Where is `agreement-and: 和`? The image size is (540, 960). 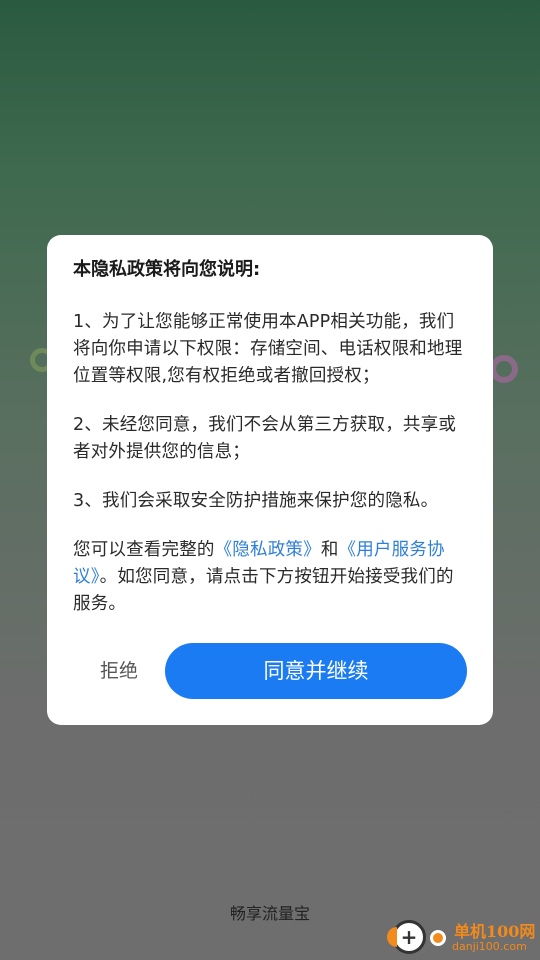
agreement-and: 和 is located at coordinates (329, 550).